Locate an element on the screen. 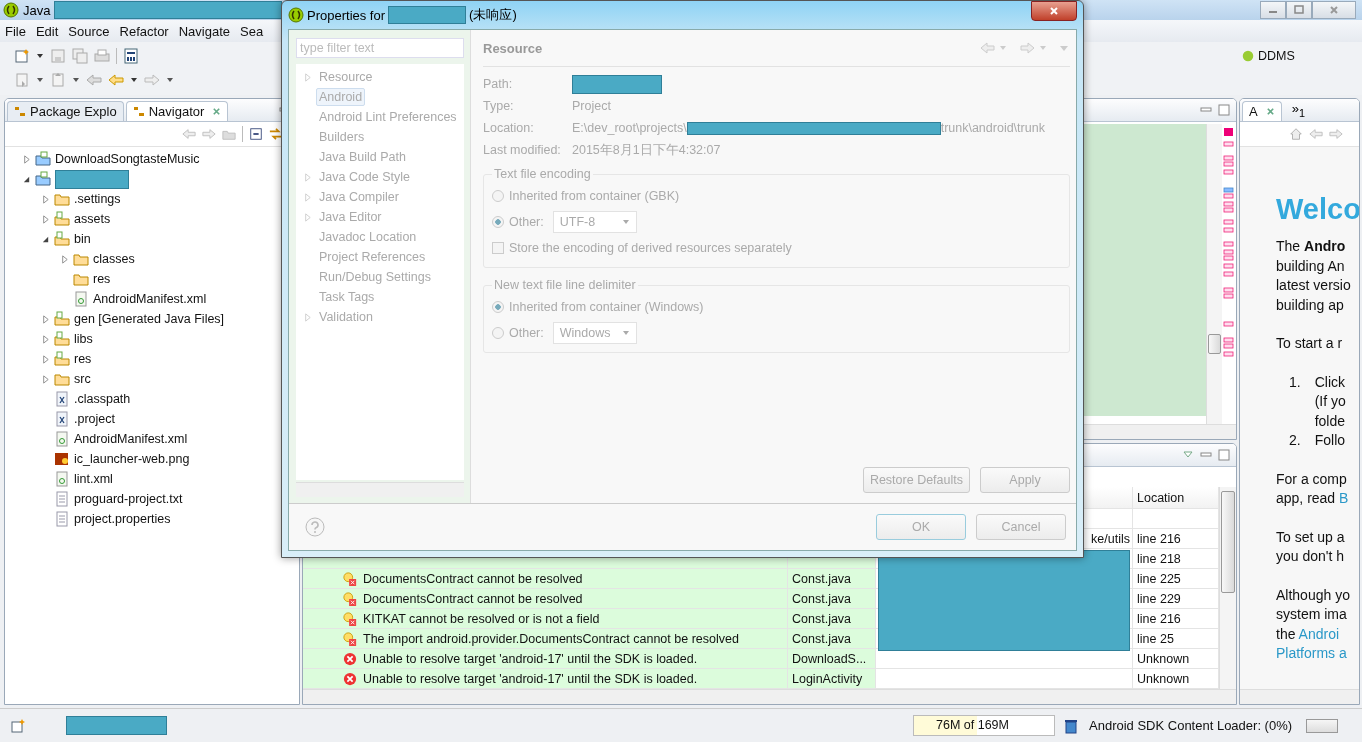 This screenshot has width=1362, height=742. error-icon is located at coordinates (350, 658).